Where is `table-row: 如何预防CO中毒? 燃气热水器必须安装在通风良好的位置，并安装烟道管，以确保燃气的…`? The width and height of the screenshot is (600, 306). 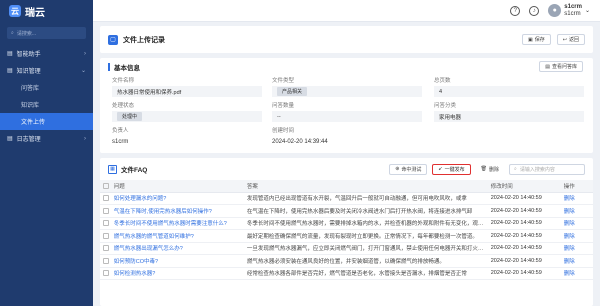 table-row: 如何预防CO中毒? 燃气热水器必须安装在通风良好的位置，并安装烟道管，以确保燃气的… is located at coordinates (346, 261).